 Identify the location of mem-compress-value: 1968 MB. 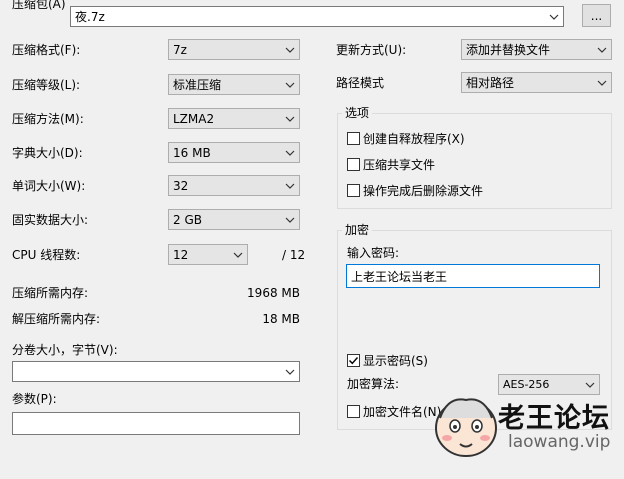
(273, 293).